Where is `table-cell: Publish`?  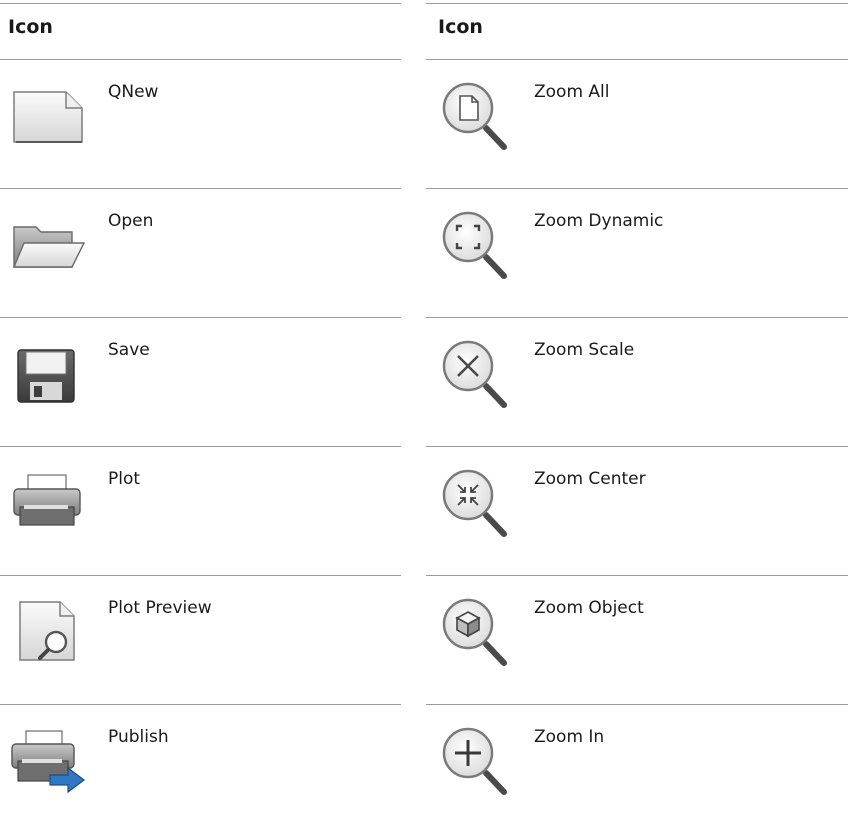
table-cell: Publish is located at coordinates (200, 769).